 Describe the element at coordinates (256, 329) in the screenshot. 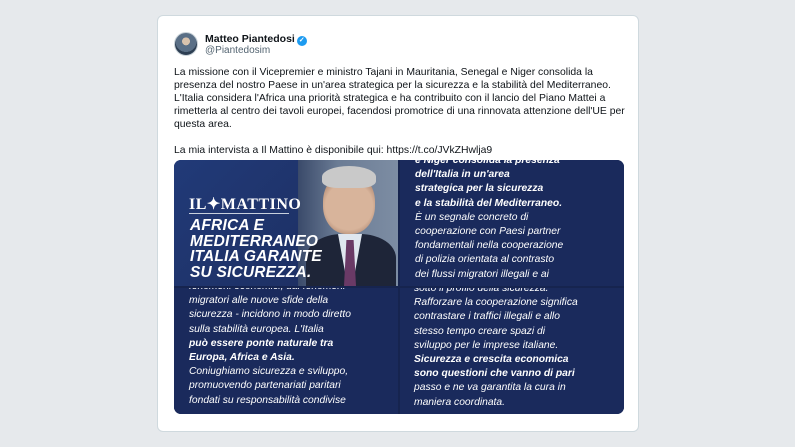

I see `article-line: sulla stabilità europea. L'Italia` at that location.